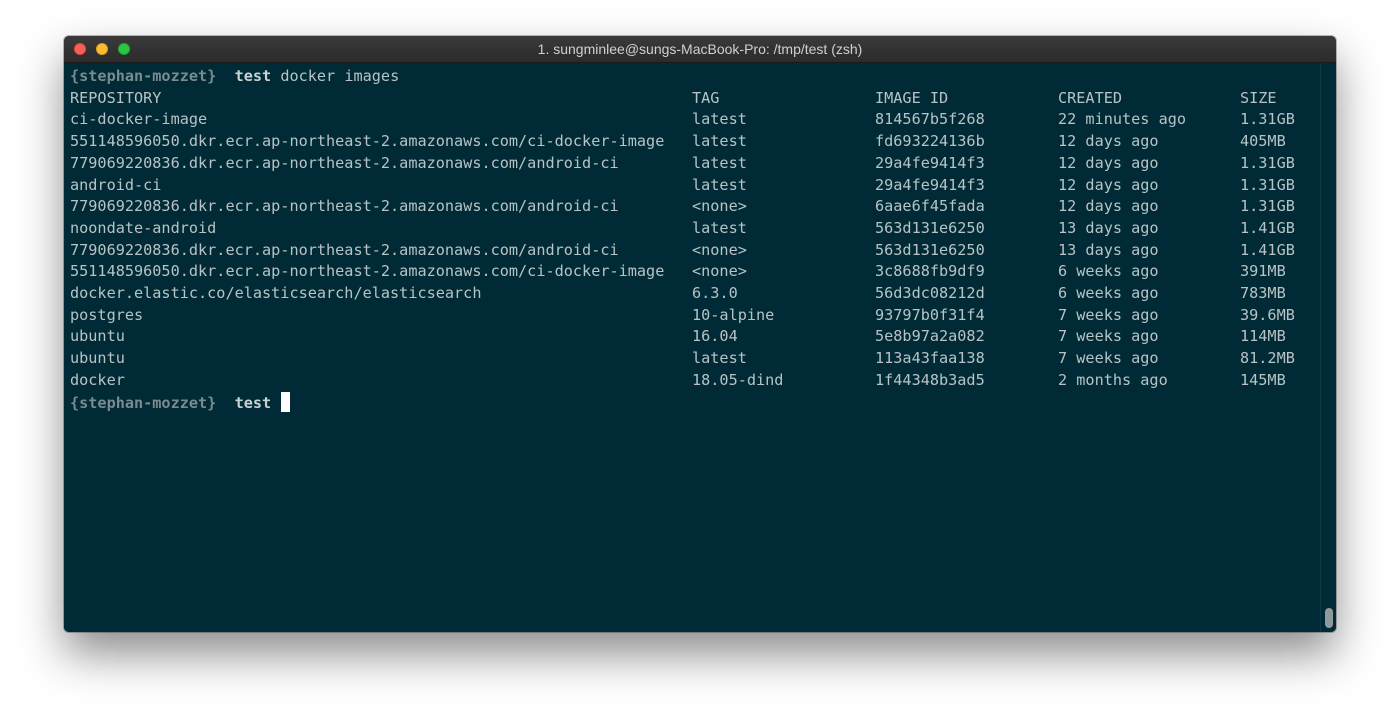  I want to click on cell-image-id: 56d3dc08212d, so click(930, 293).